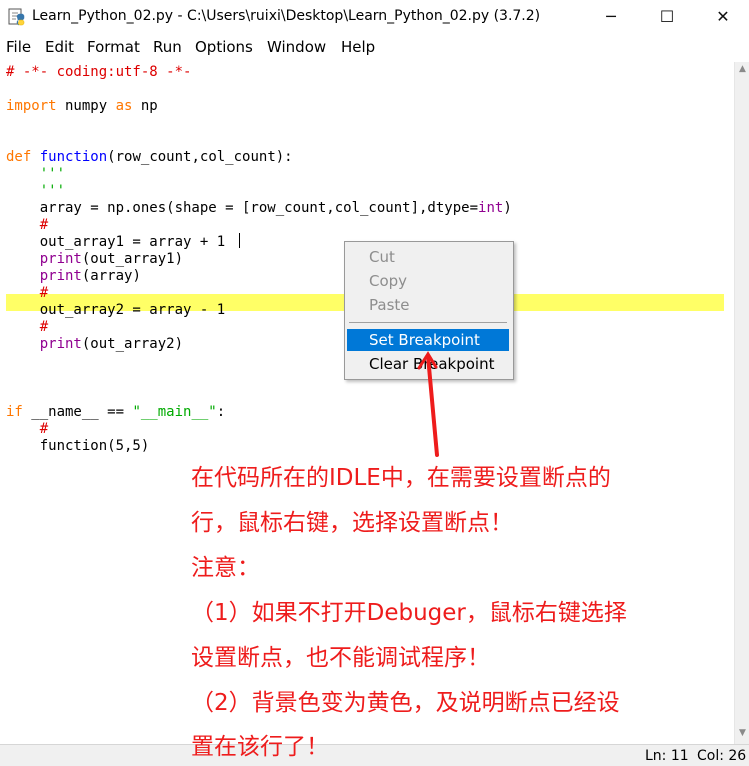 The width and height of the screenshot is (749, 766). What do you see at coordinates (409, 613) in the screenshot?
I see `annotation-text: （1）如果不打开Debuger，鼠标右键选择` at bounding box center [409, 613].